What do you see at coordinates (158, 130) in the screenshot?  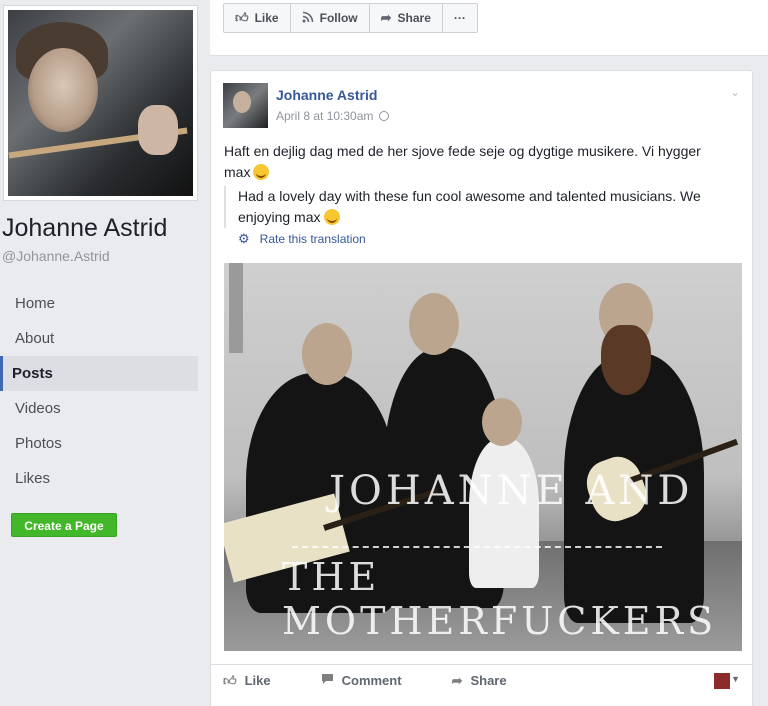 I see `photo-hand` at bounding box center [158, 130].